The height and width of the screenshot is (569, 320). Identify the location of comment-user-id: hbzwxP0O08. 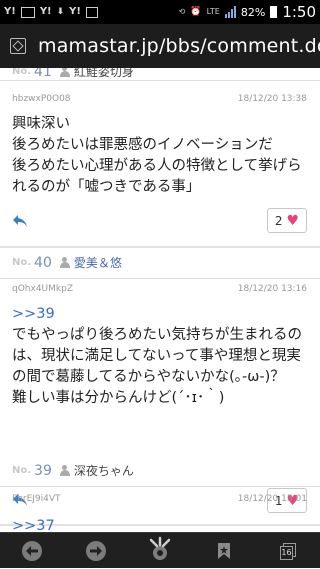
(41, 99).